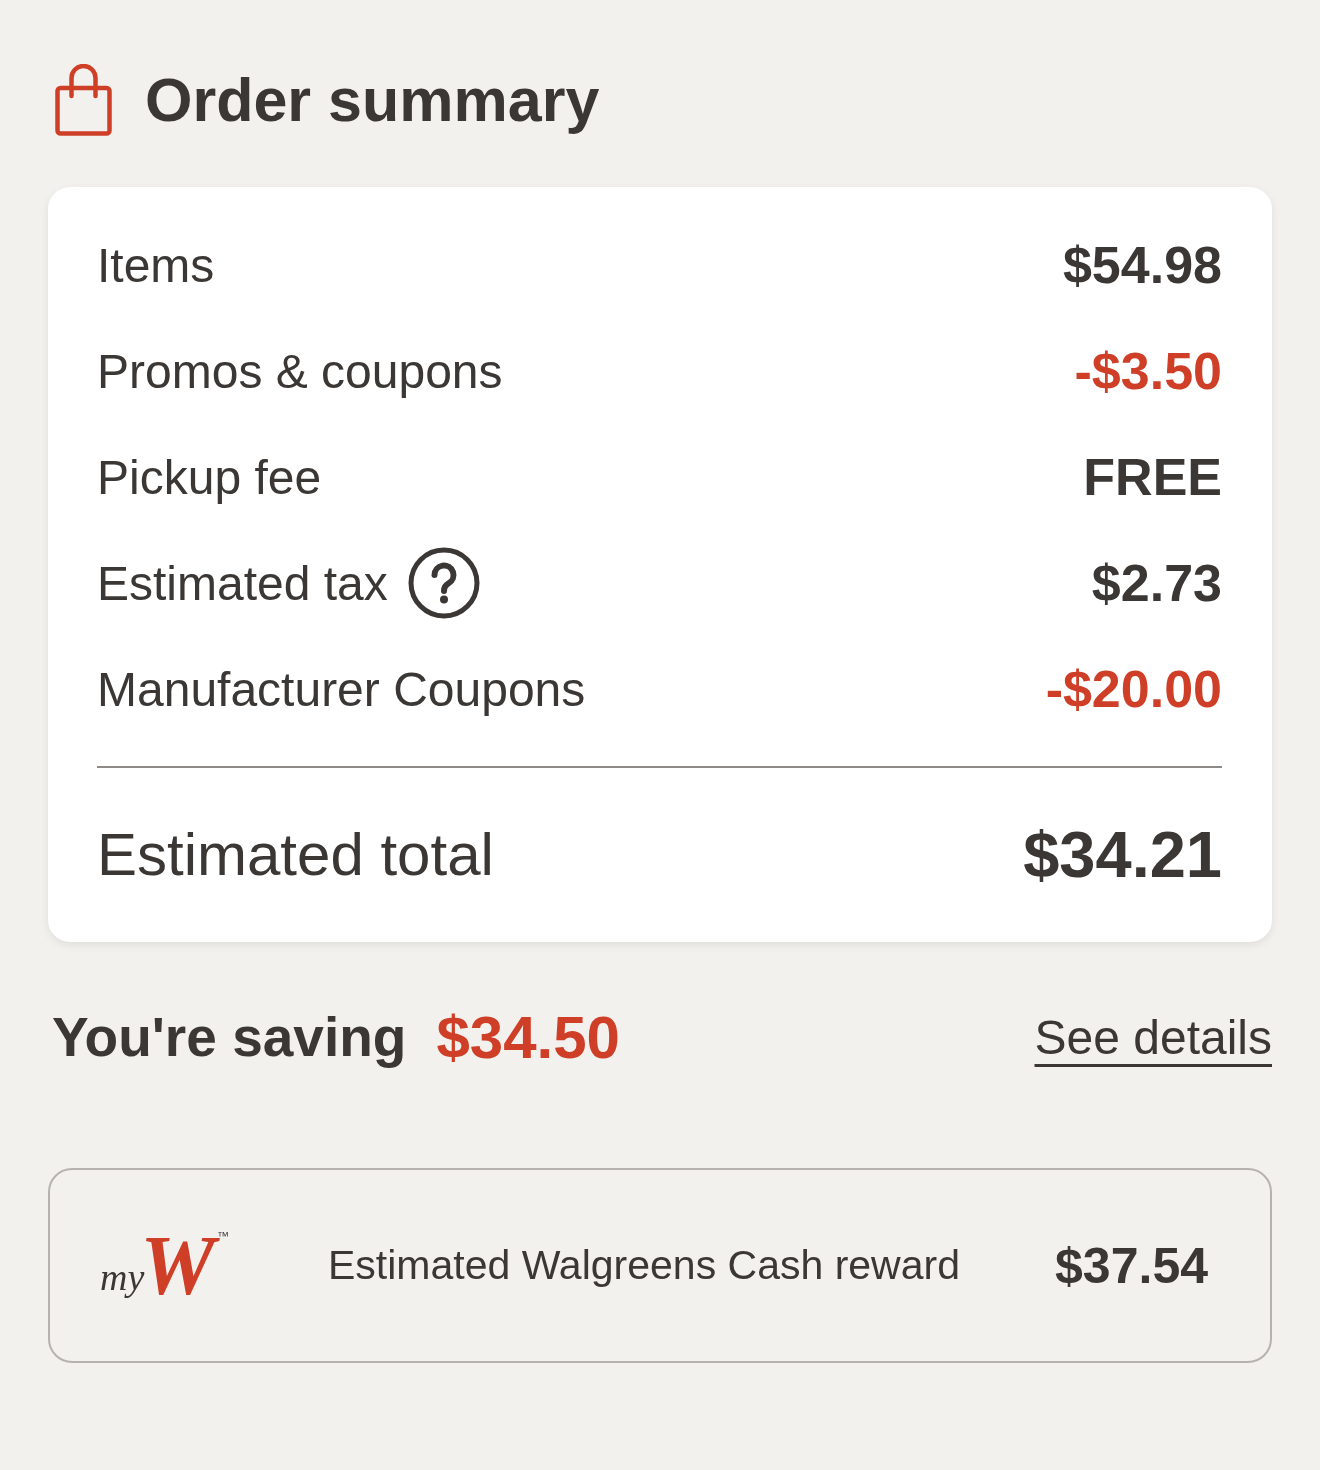 The image size is (1320, 1470). I want to click on row-amount: -$3.50, so click(1148, 371).